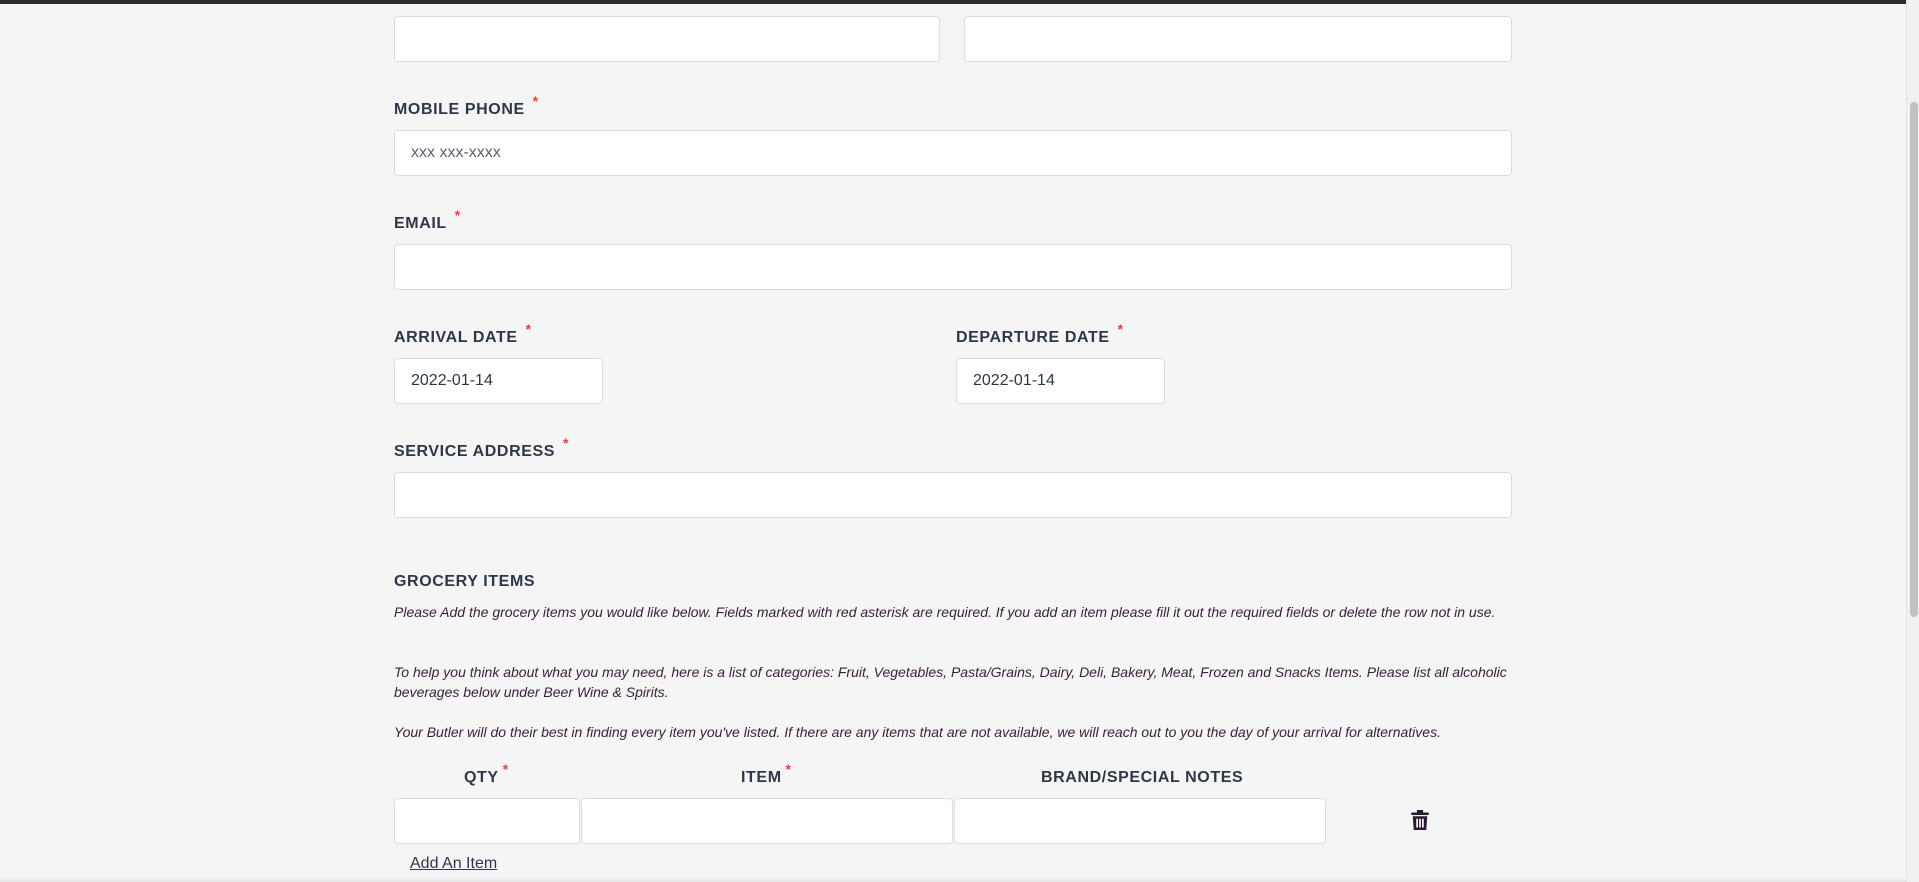  I want to click on departure-date-input: 2022-01-14, so click(1060, 381).